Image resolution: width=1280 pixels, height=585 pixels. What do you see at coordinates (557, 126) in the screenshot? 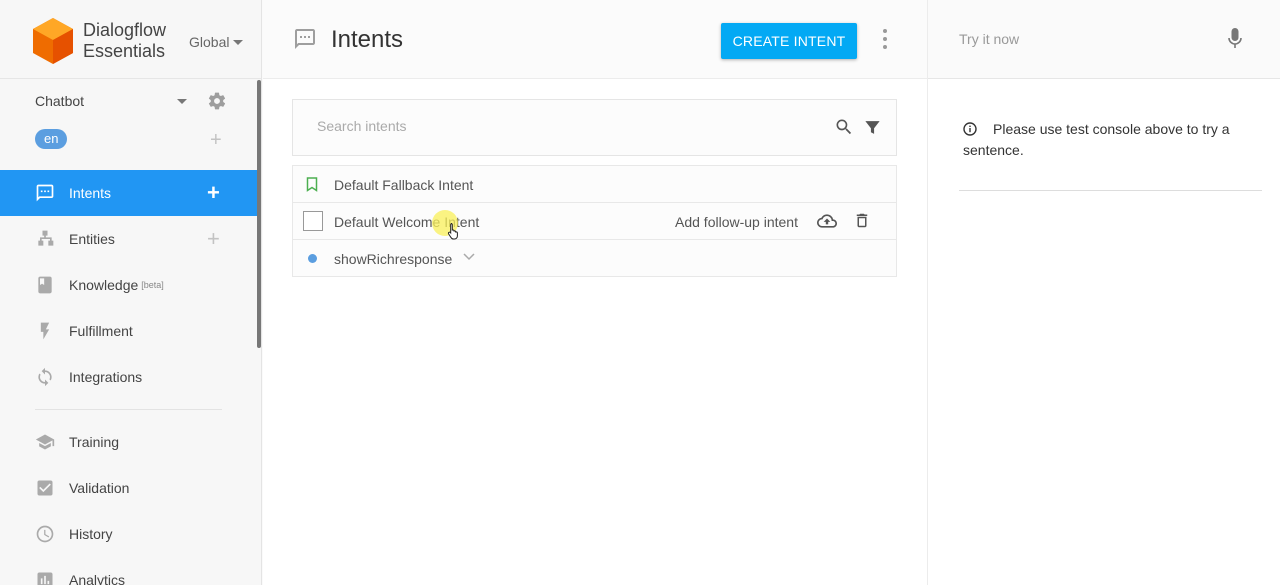
I see `search-input` at bounding box center [557, 126].